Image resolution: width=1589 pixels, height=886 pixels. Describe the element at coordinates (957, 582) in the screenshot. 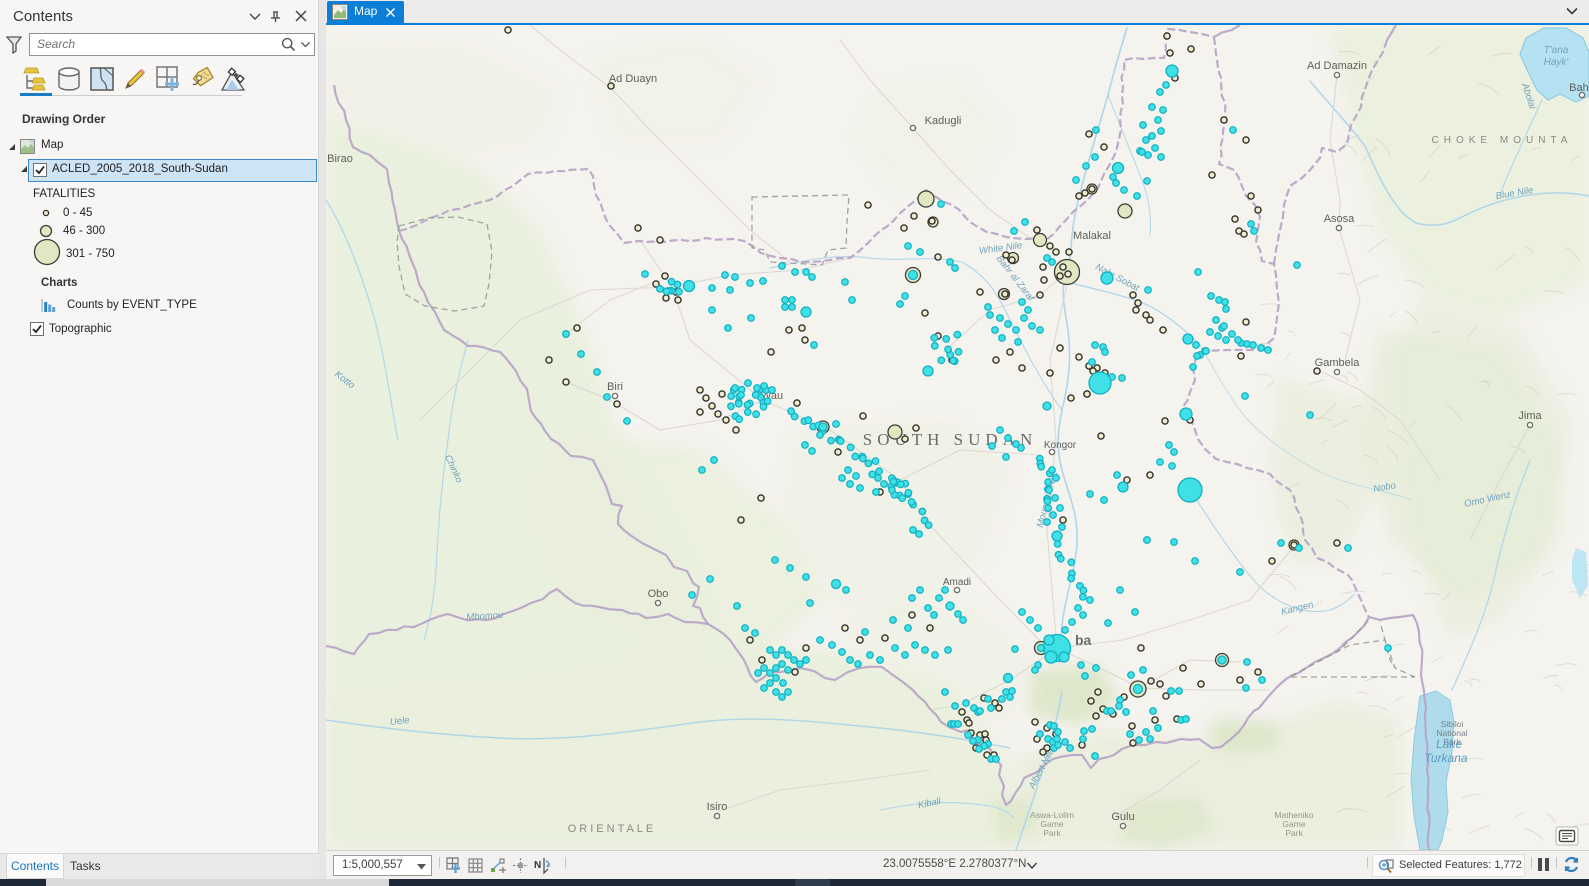

I see `svg-text: Amadi` at that location.